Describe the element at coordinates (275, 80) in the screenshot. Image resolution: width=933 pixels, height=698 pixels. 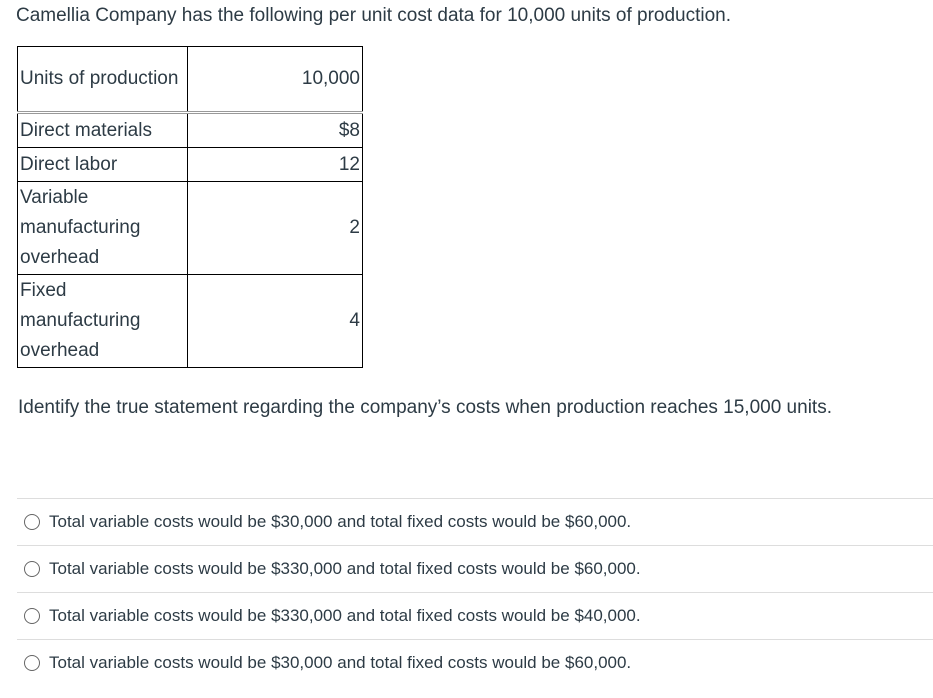
I see `table-header-value: 10,000` at that location.